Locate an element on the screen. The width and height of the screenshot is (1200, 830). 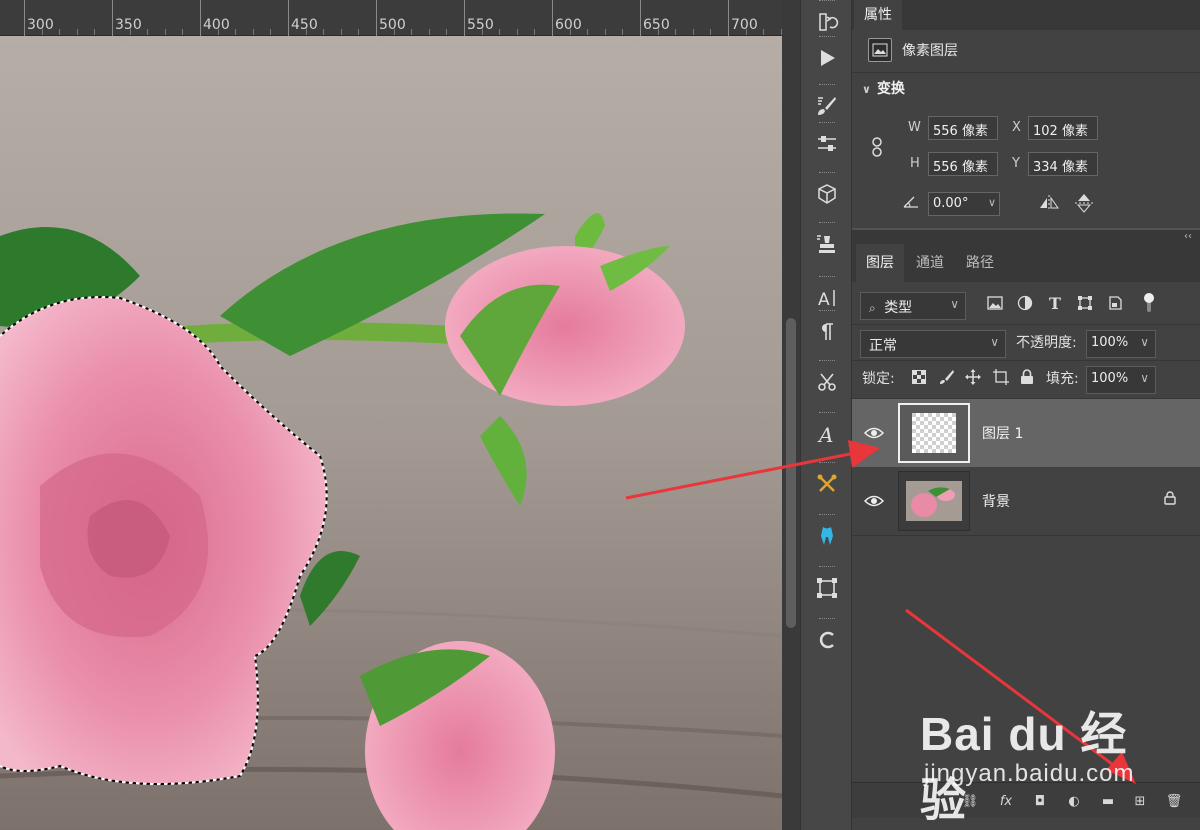
layer-row-background: 背景 is located at coordinates (1026, 501).